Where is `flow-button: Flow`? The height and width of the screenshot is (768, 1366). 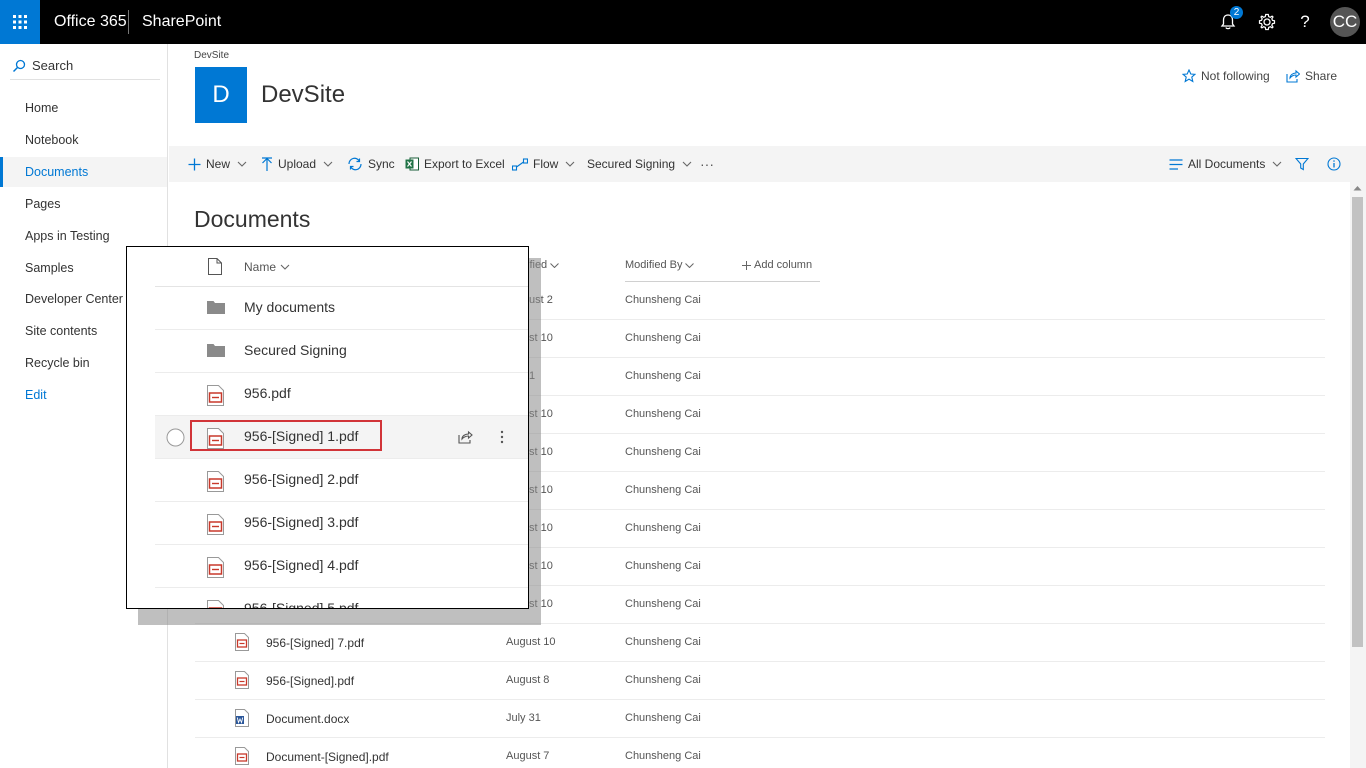
flow-button: Flow is located at coordinates (543, 164).